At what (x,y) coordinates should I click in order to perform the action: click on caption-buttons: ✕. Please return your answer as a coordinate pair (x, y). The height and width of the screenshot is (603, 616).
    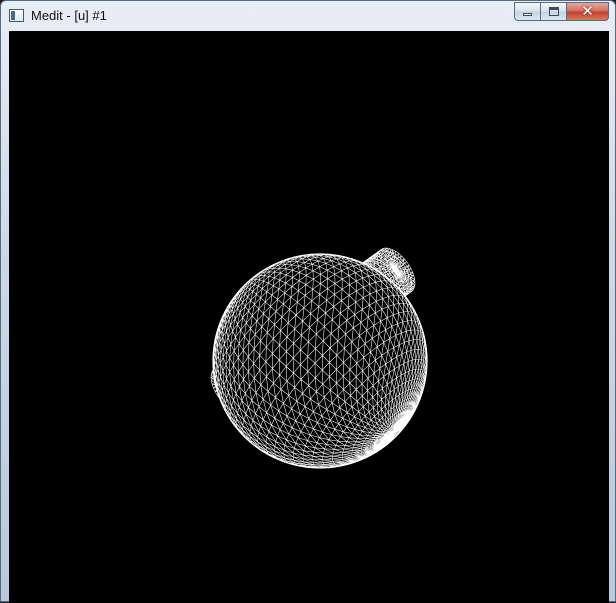
    Looking at the image, I should click on (561, 12).